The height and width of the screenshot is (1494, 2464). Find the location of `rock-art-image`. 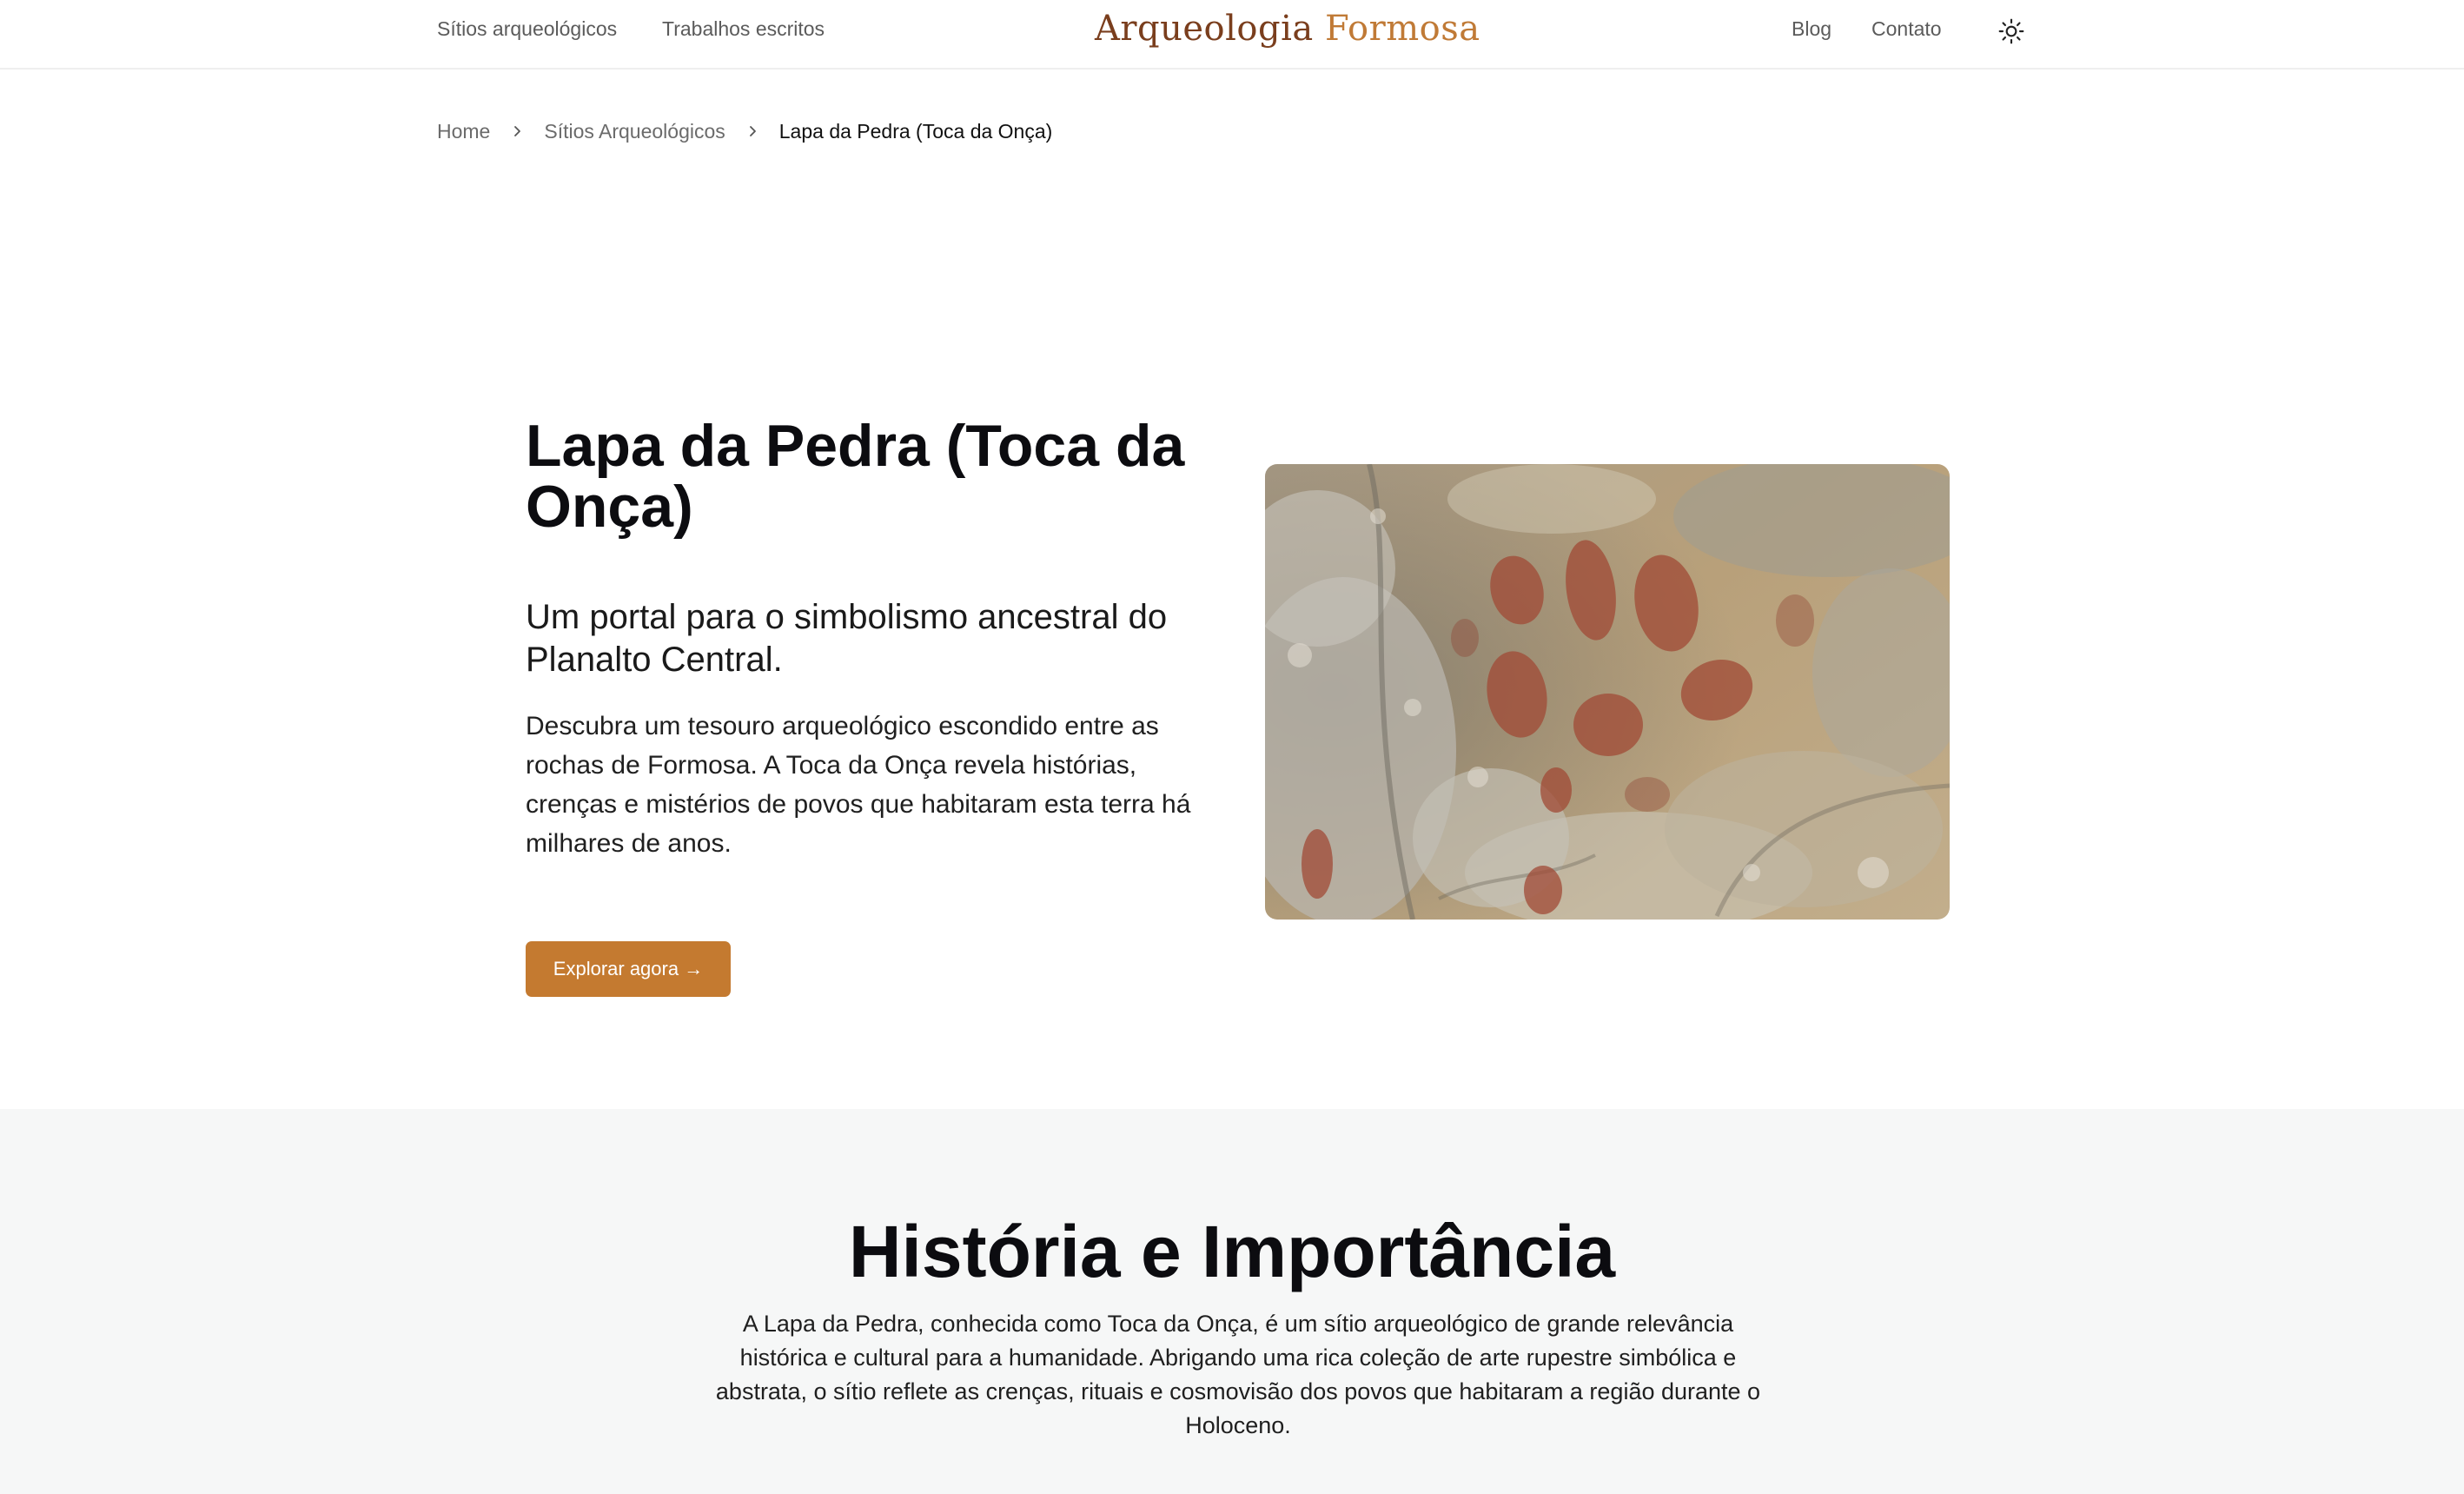

rock-art-image is located at coordinates (1607, 692).